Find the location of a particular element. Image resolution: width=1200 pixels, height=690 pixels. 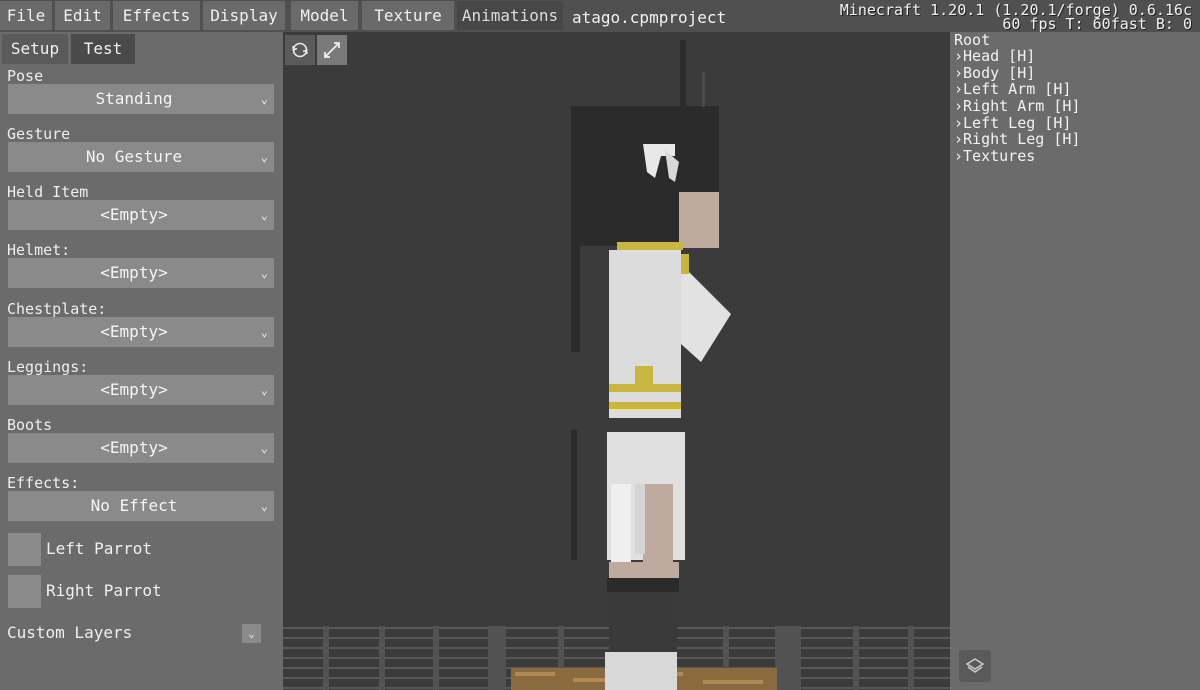

effects-dropdown: No Effect ⌄ is located at coordinates (141, 506).